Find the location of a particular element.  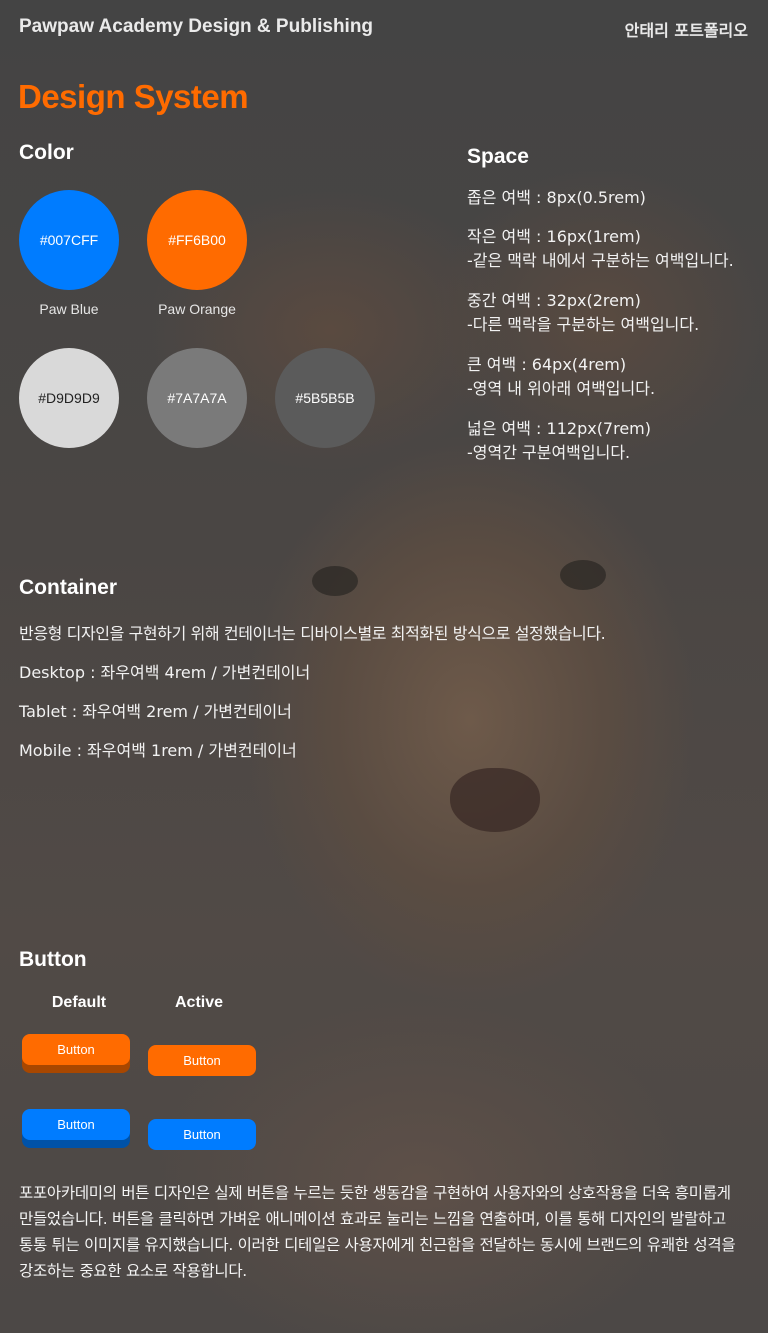

swatch-hex: #5B5B5B is located at coordinates (325, 398).